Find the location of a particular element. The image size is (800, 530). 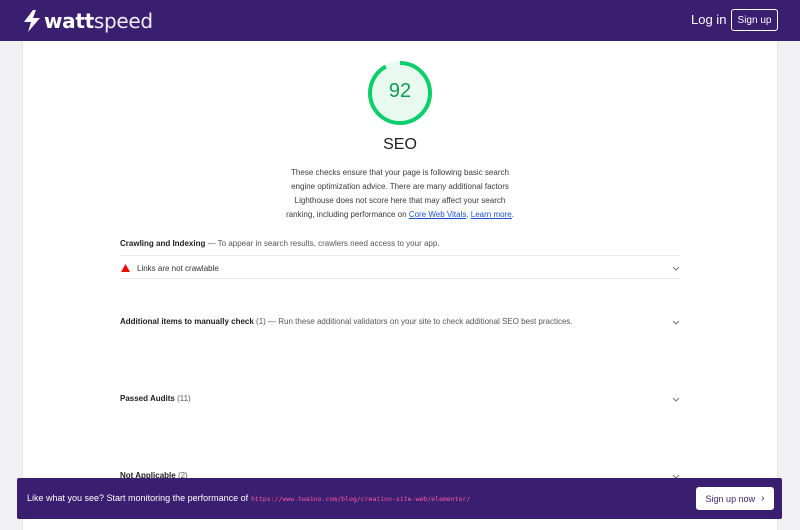

score-value: 92 is located at coordinates (400, 91).